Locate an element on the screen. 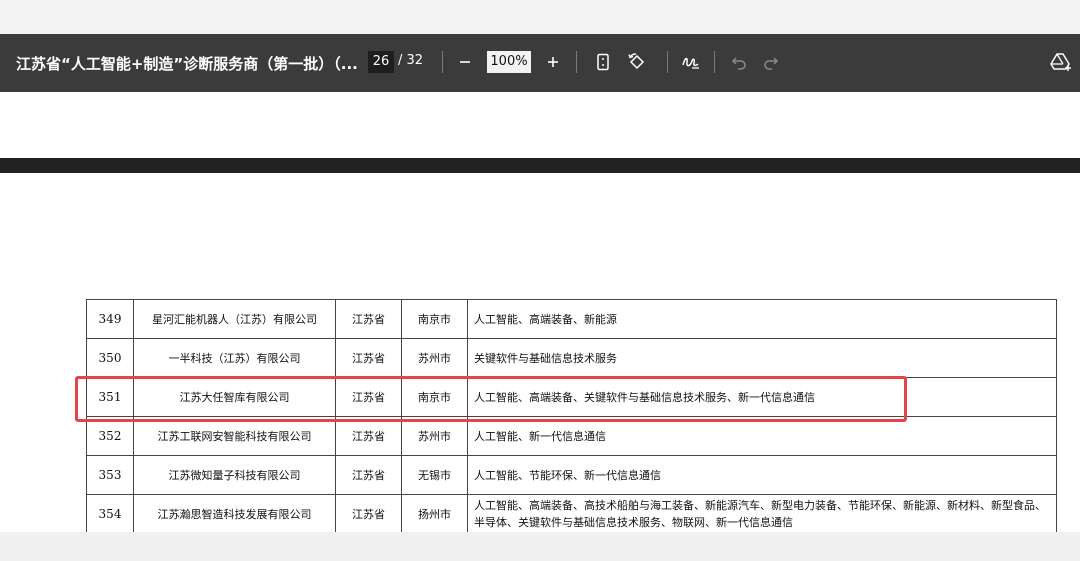 The image size is (1080, 561). row-number: 354 is located at coordinates (110, 514).